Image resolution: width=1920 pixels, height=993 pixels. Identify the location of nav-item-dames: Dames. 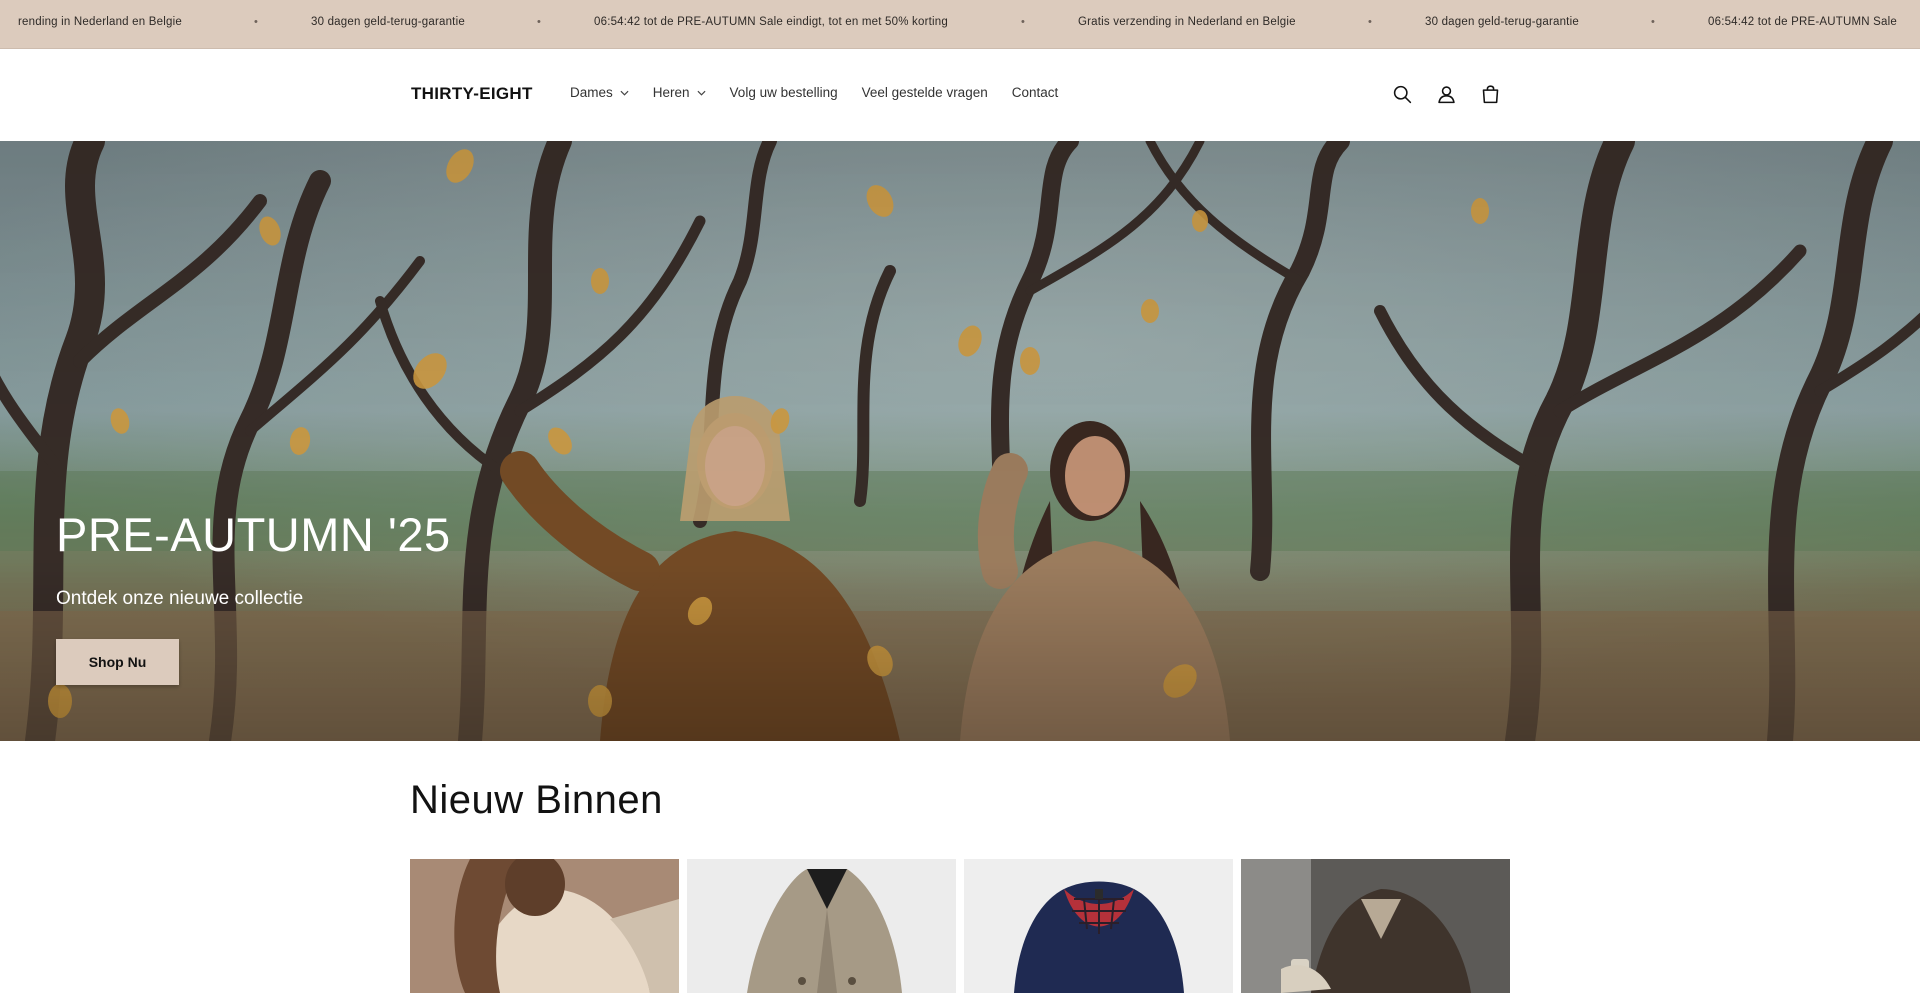
(599, 92).